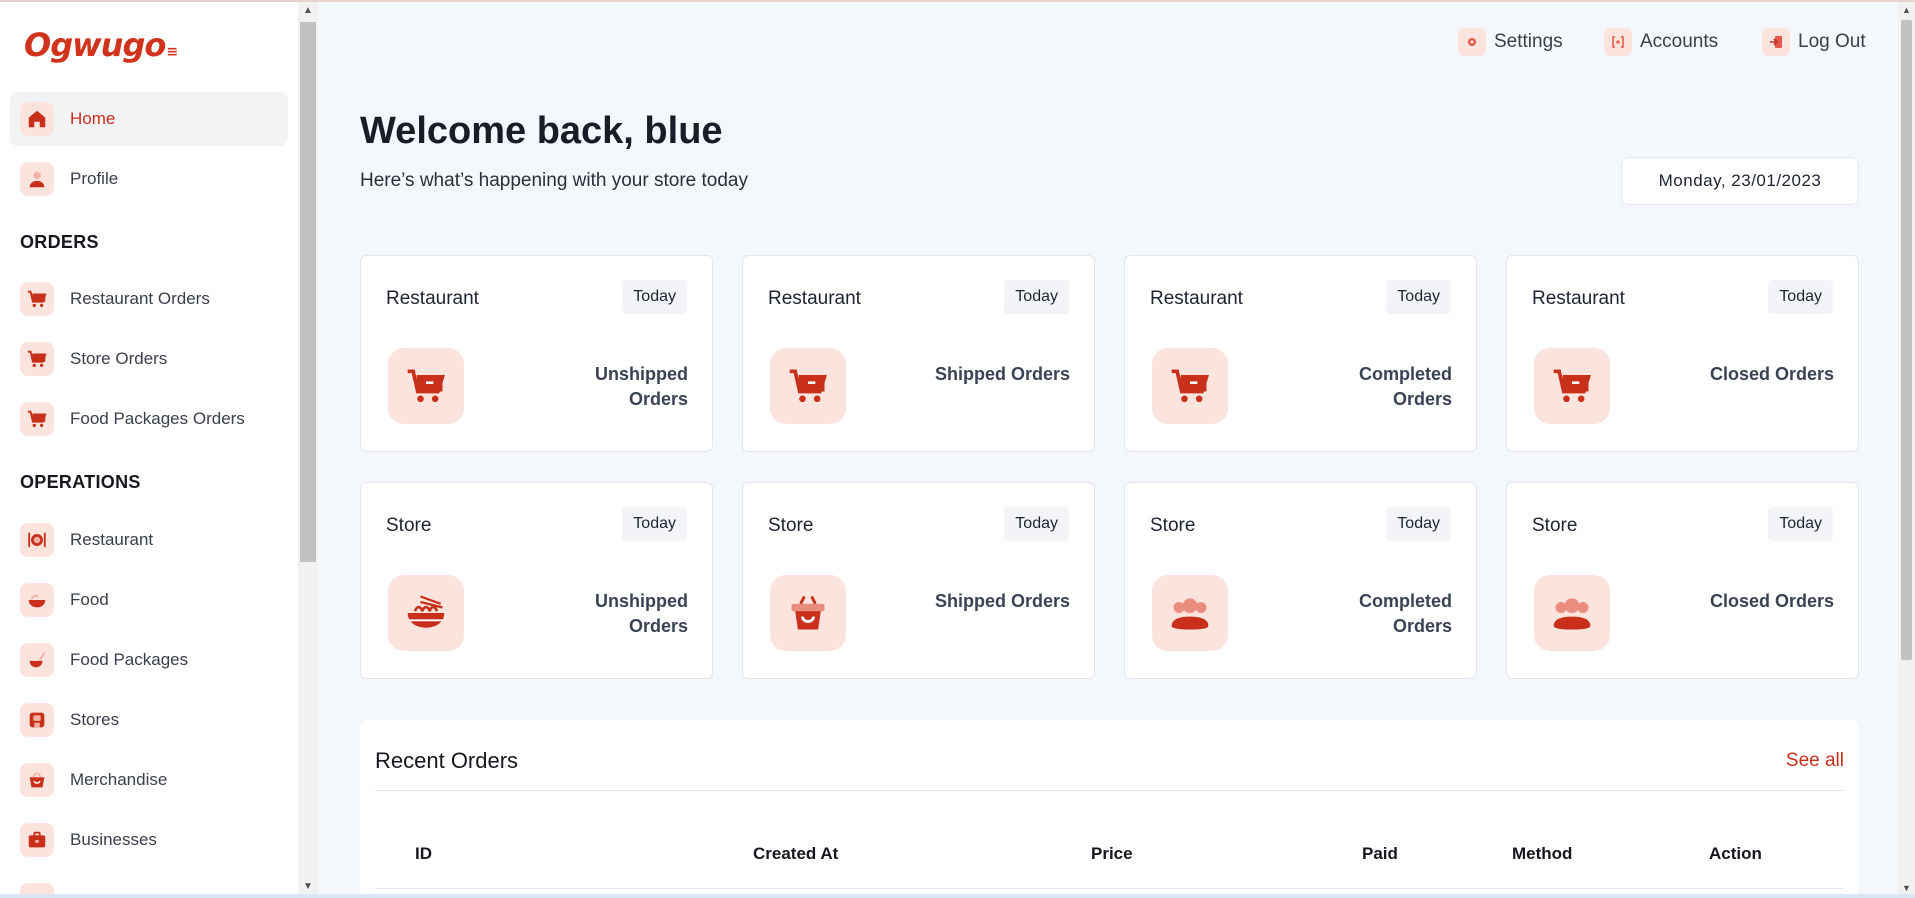  I want to click on sidebar-item-stores: Stores, so click(149, 720).